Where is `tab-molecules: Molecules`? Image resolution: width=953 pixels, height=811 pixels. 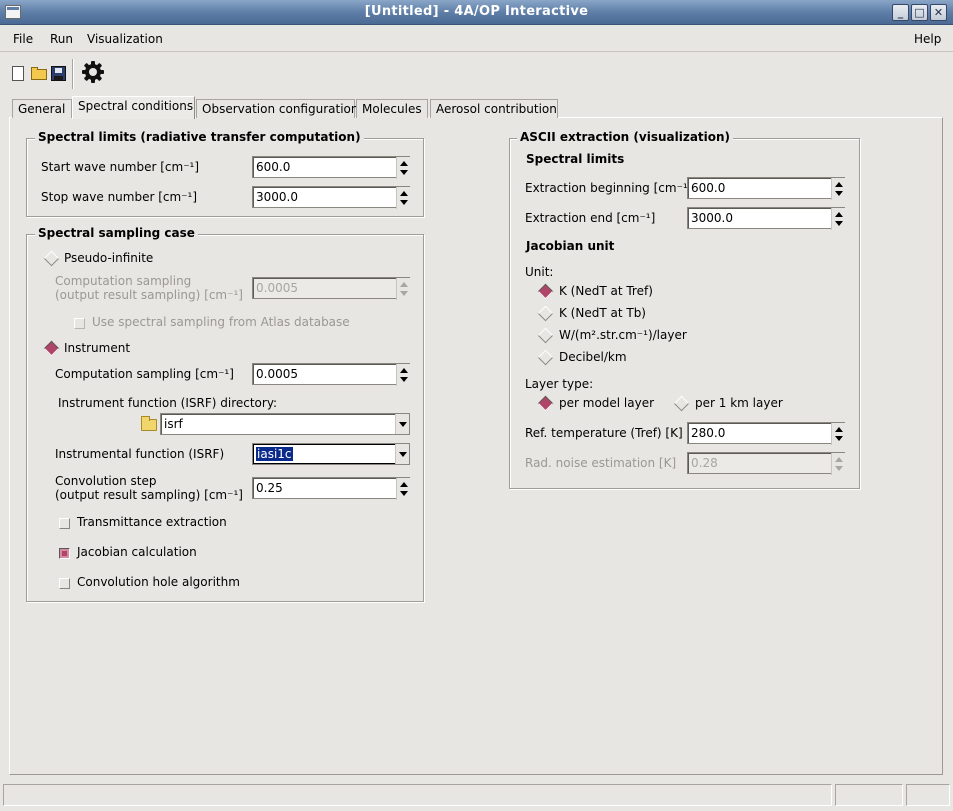
tab-molecules: Molecules is located at coordinates (392, 108).